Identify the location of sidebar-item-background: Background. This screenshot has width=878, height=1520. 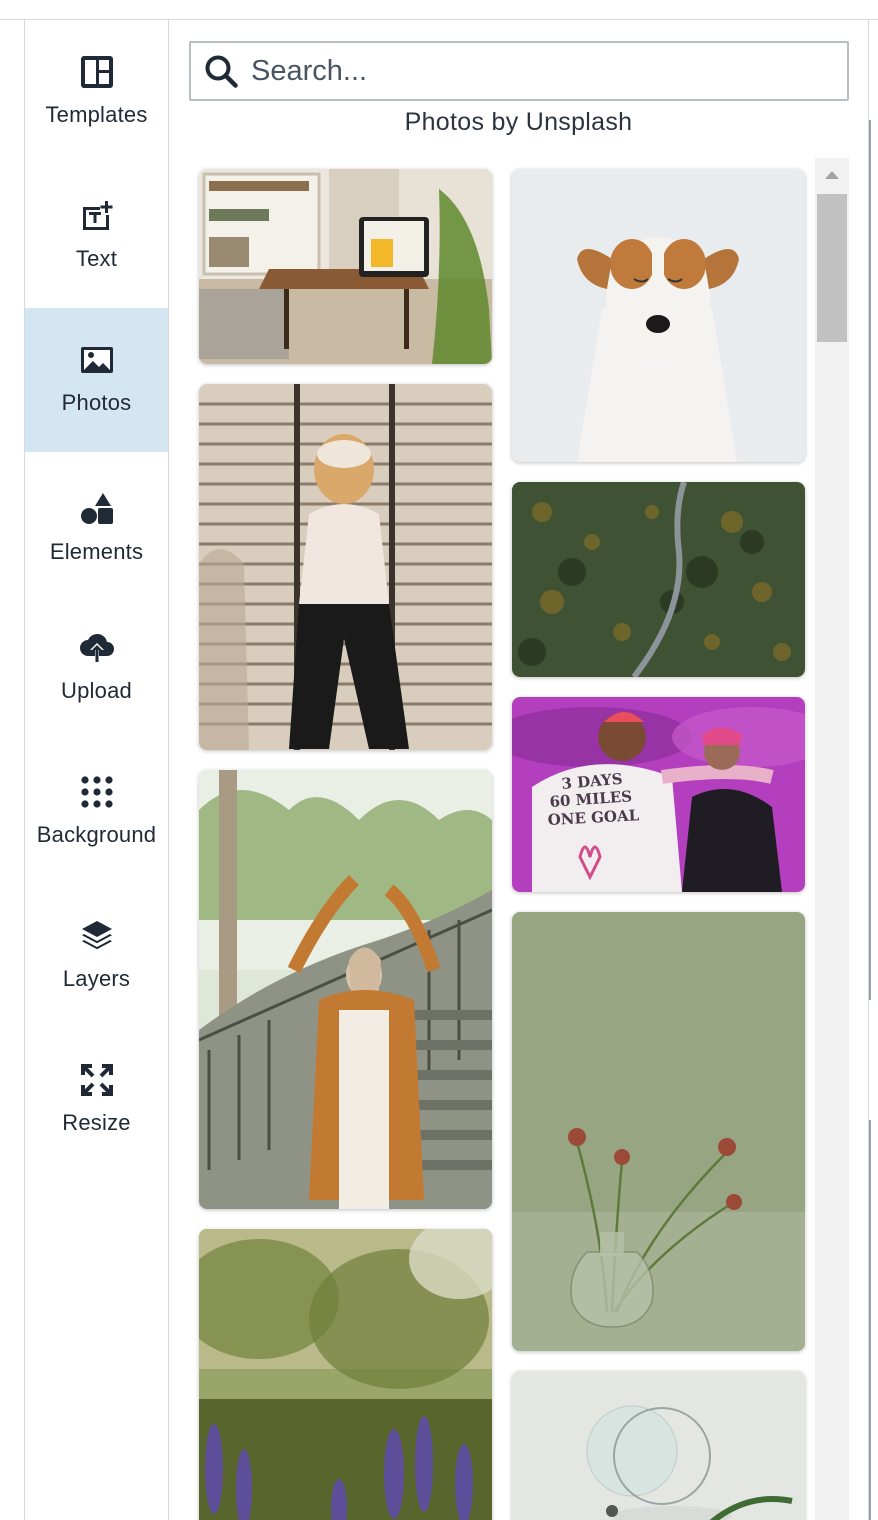
(96, 812).